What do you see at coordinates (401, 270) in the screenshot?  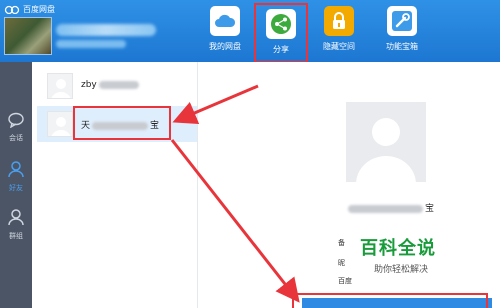 I see `watermark-subtitle: 助你轻松解决` at bounding box center [401, 270].